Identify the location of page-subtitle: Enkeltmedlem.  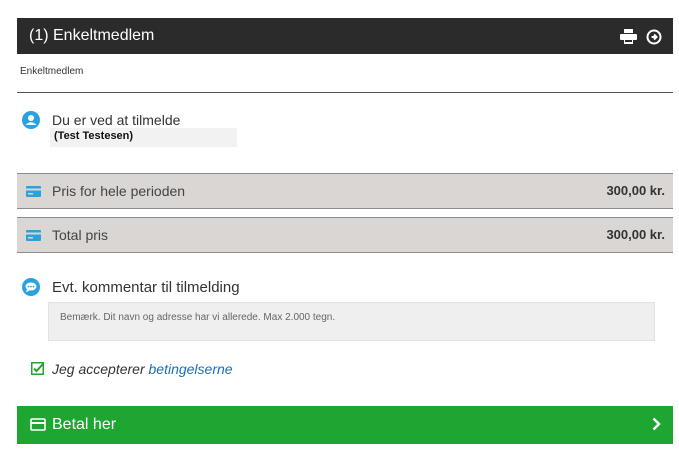
(52, 71).